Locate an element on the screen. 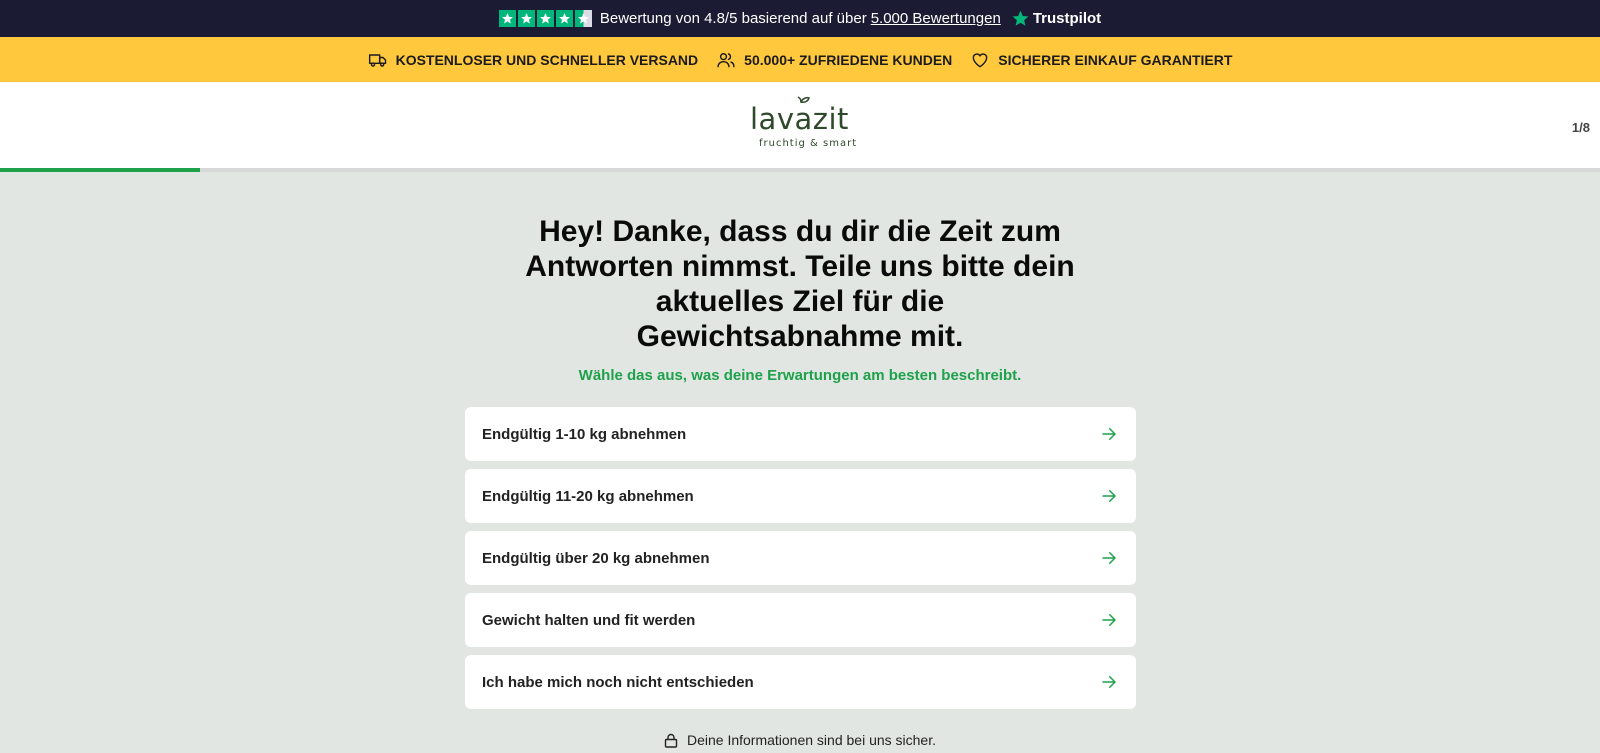 The width and height of the screenshot is (1600, 753). benefit-shipping: KOSTENLOSER UND SCHNELLER VERSAND is located at coordinates (533, 60).